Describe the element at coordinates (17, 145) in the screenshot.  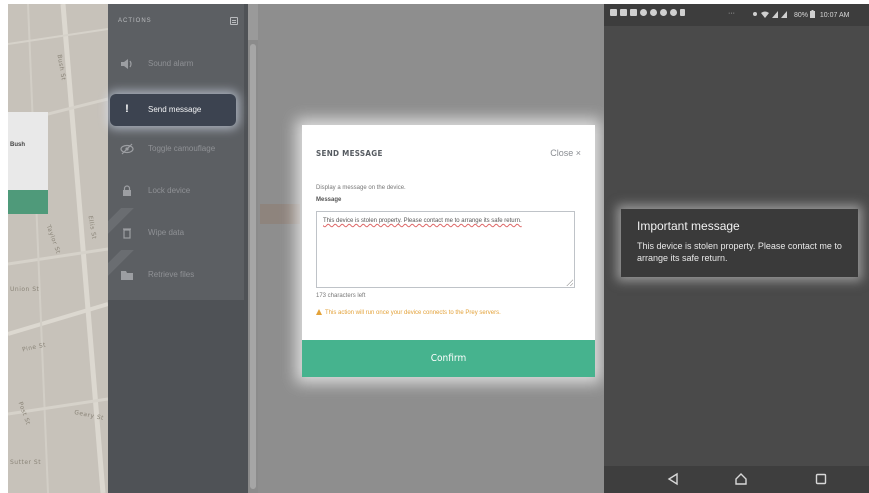
I see `device-info-label: Bush` at that location.